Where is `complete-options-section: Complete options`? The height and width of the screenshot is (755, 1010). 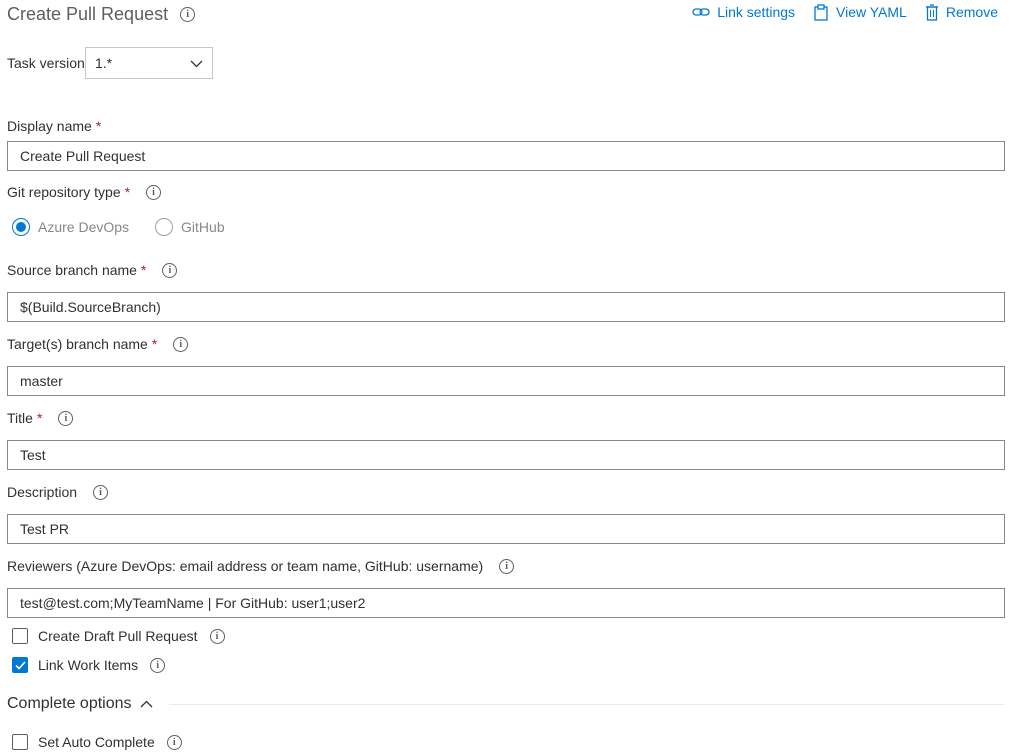 complete-options-section: Complete options is located at coordinates (506, 704).